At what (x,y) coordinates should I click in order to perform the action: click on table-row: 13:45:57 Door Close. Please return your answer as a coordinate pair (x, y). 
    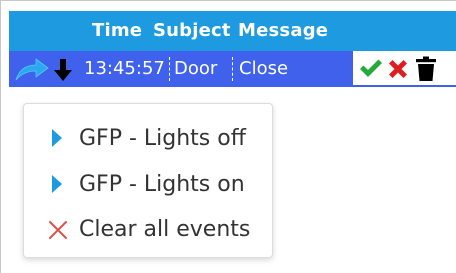
    Looking at the image, I should click on (232, 69).